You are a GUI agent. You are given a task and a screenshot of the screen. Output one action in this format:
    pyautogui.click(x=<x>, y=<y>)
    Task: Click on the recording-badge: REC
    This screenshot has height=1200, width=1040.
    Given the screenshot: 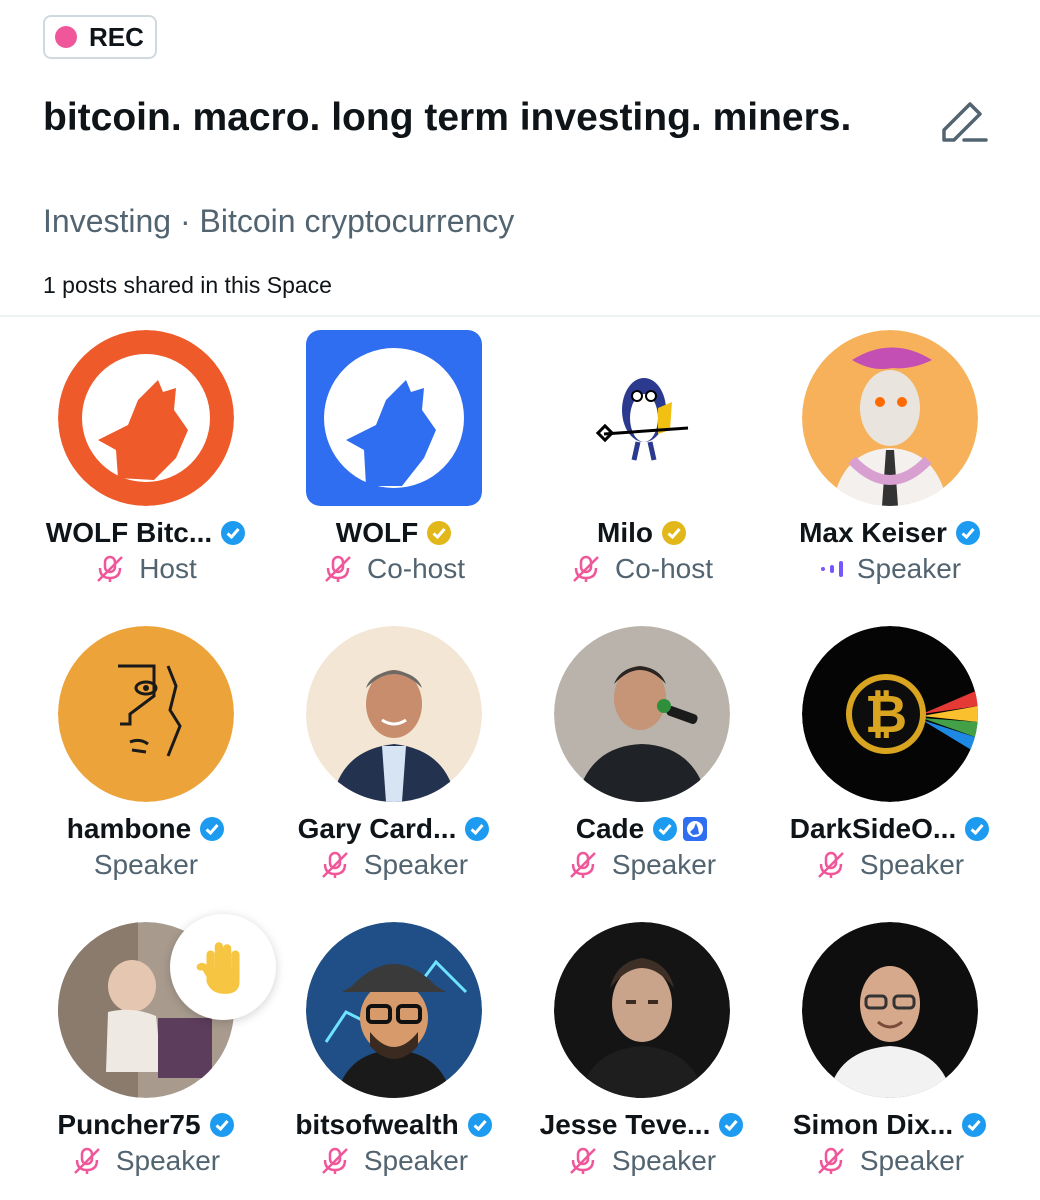 What is the action you would take?
    pyautogui.click(x=100, y=37)
    